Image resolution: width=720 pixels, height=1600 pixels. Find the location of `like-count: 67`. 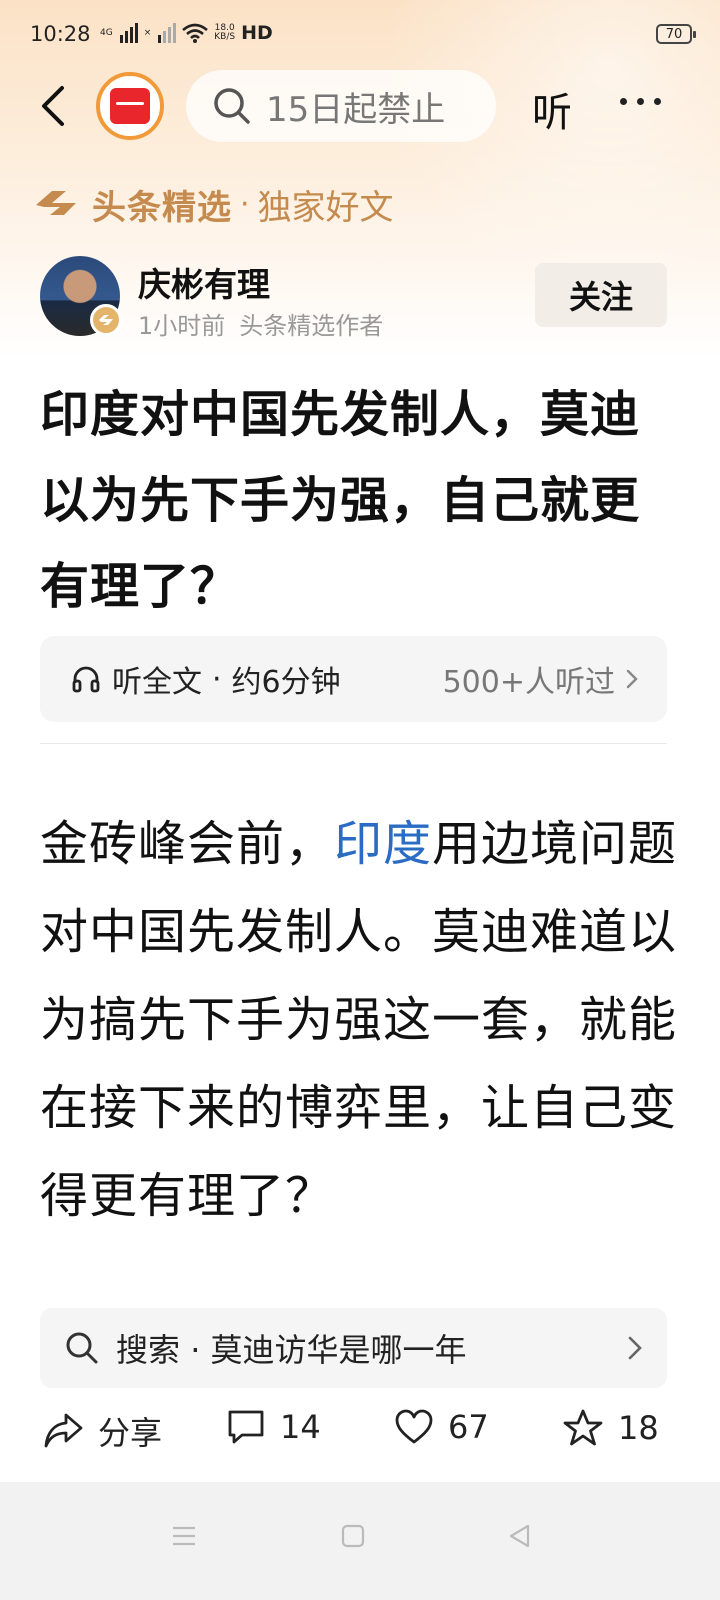

like-count: 67 is located at coordinates (468, 1427).